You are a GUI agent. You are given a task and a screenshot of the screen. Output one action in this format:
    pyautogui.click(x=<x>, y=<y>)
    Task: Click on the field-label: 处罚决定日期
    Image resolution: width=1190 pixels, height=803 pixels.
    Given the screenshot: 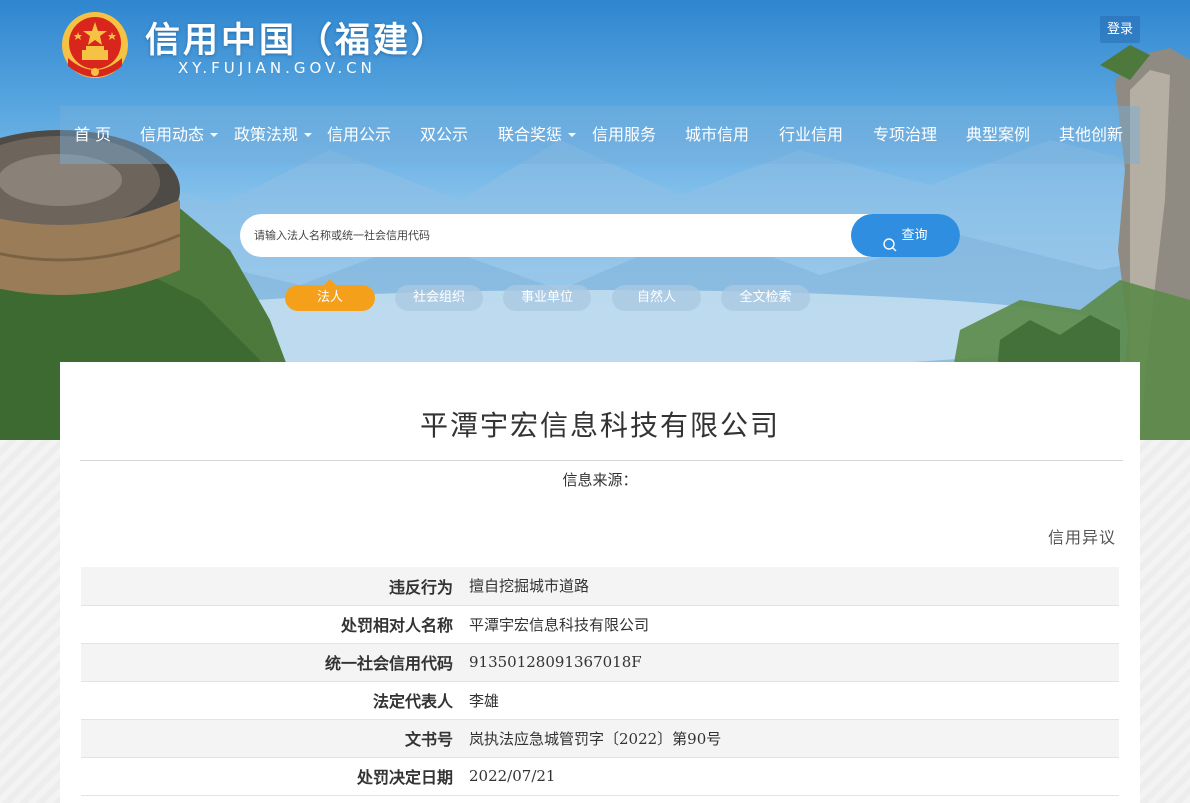 What is the action you would take?
    pyautogui.click(x=404, y=777)
    